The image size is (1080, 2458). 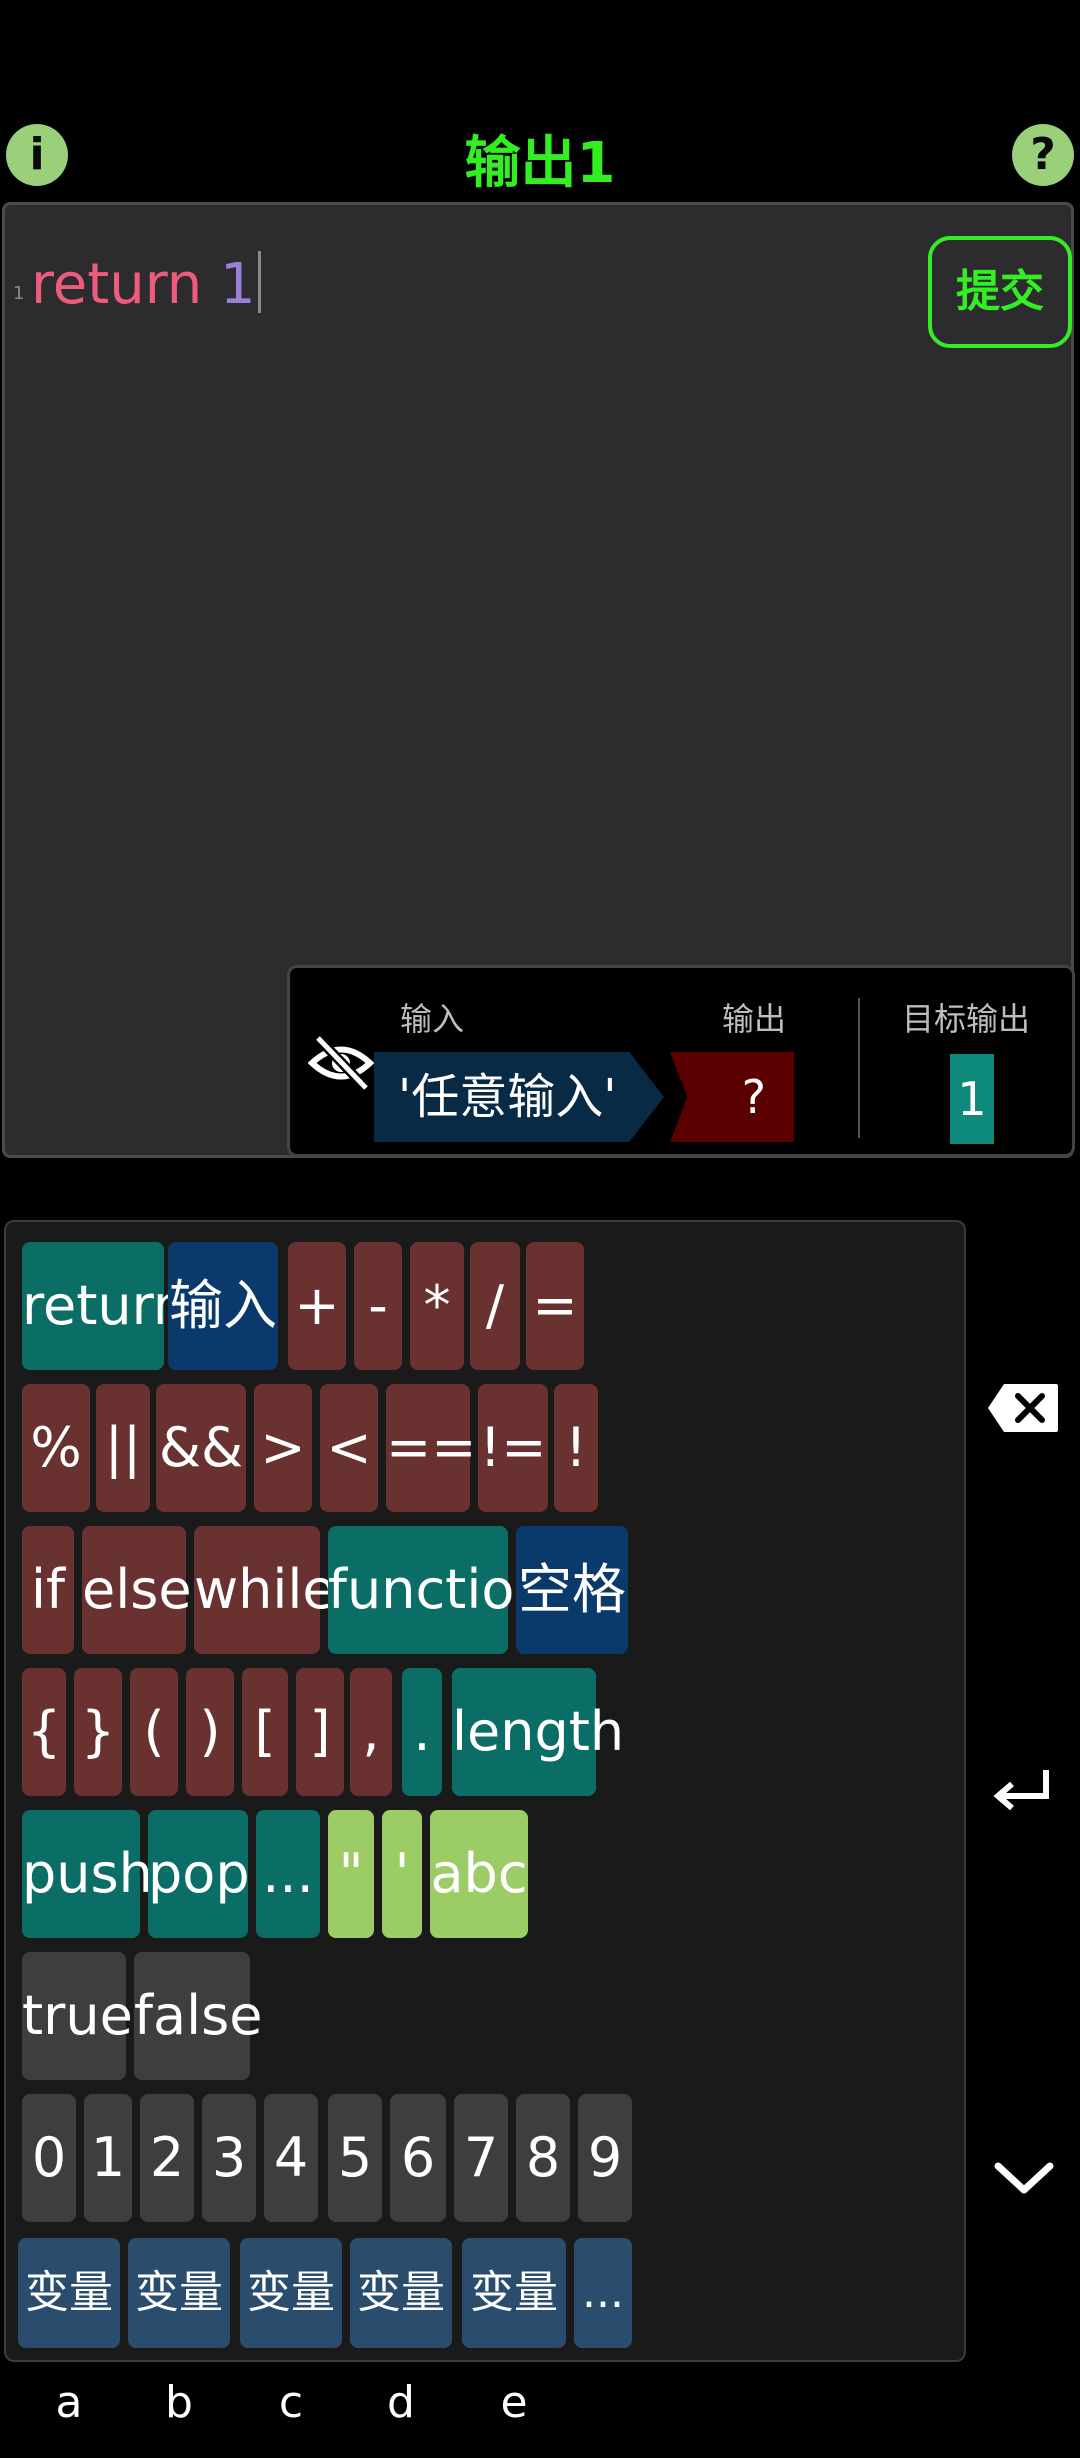 What do you see at coordinates (732, 1097) in the screenshot?
I see `output-value: ?` at bounding box center [732, 1097].